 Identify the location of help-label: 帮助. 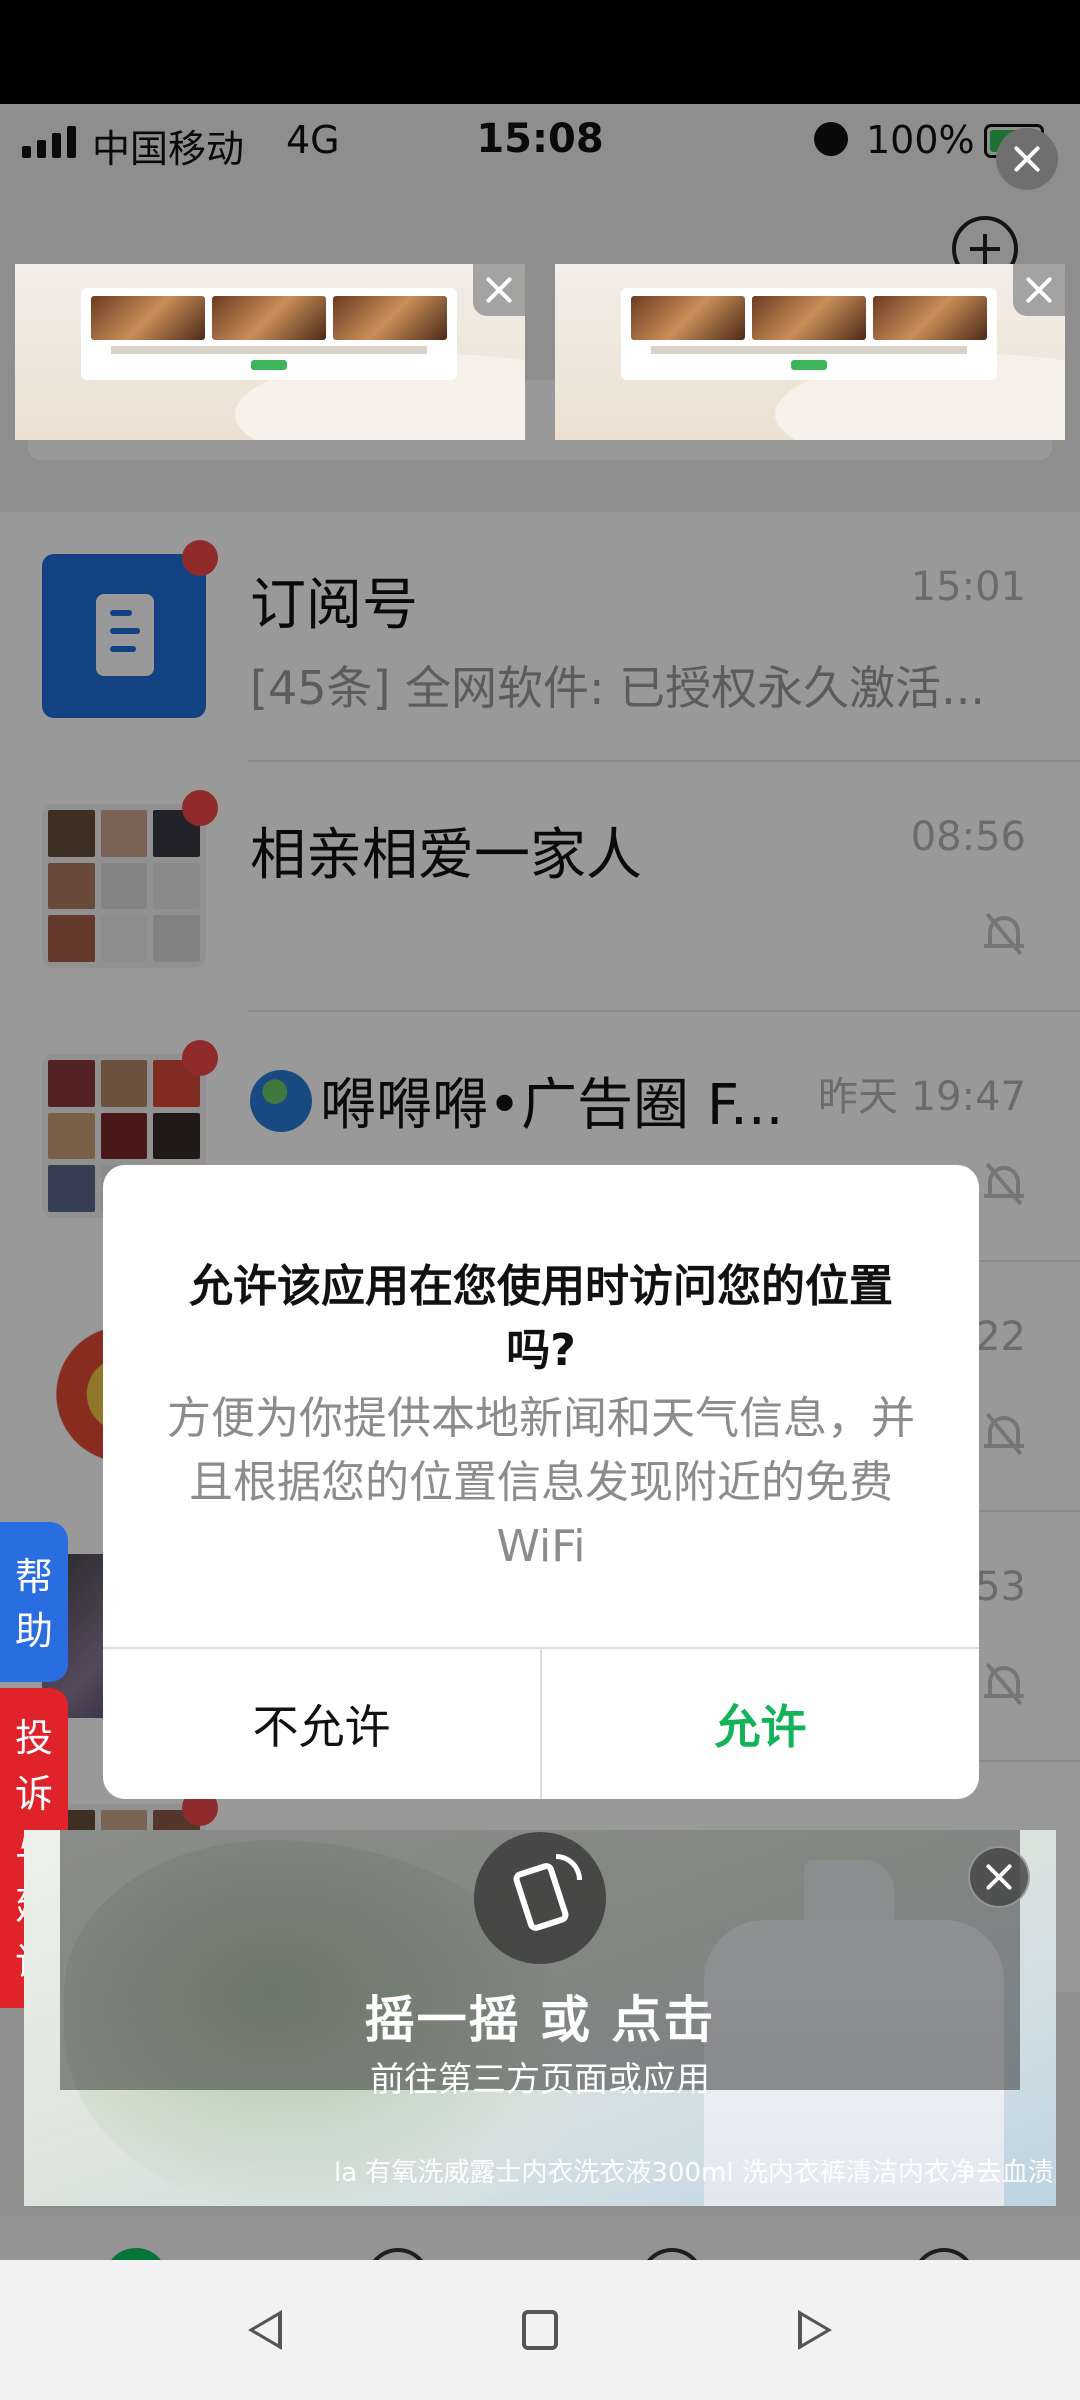
(33, 1604).